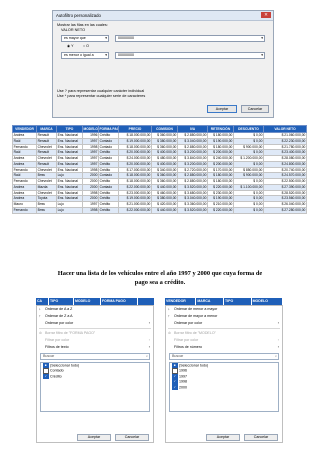 Image resolution: width=320 pixels, height=453 pixels. Describe the element at coordinates (224, 309) in the screenshot. I see `sort-ascending-item: ↓ Ordenar de menor a mayor` at that location.